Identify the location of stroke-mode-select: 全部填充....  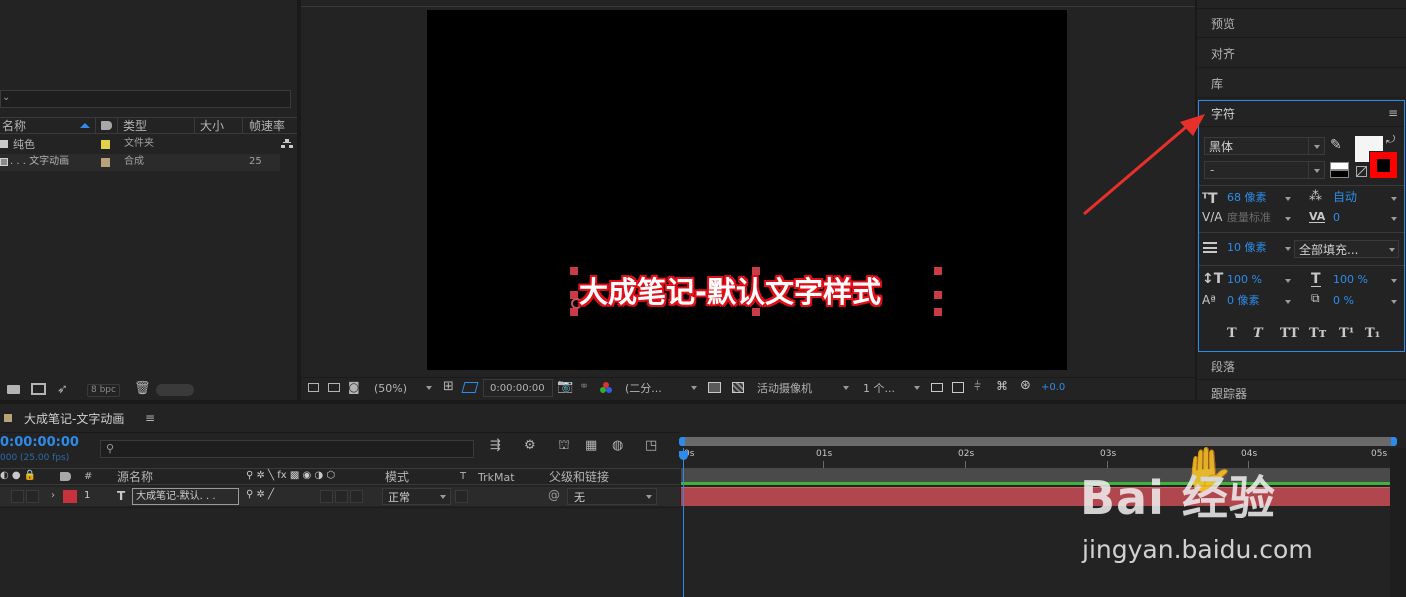
(1346, 249).